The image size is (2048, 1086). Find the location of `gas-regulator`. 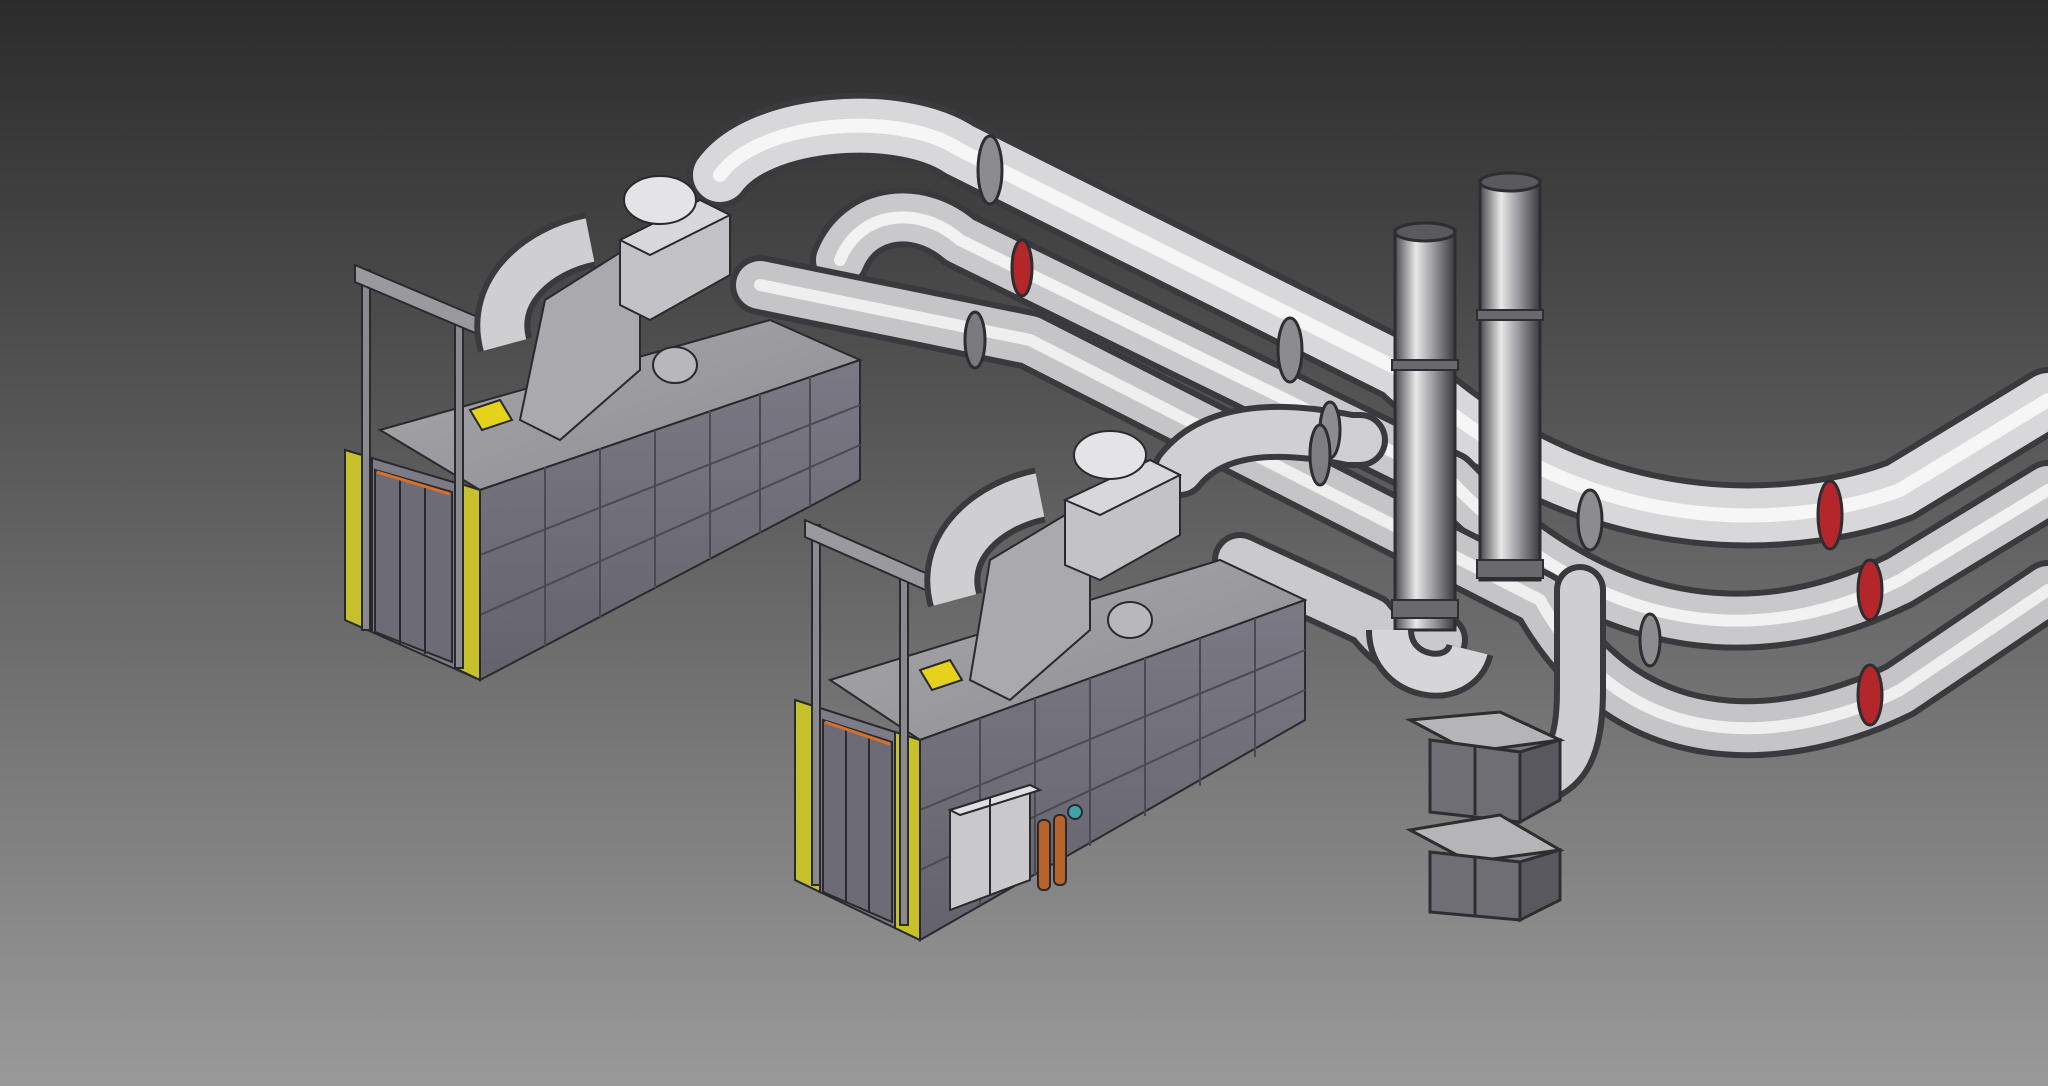

gas-regulator is located at coordinates (1075, 812).